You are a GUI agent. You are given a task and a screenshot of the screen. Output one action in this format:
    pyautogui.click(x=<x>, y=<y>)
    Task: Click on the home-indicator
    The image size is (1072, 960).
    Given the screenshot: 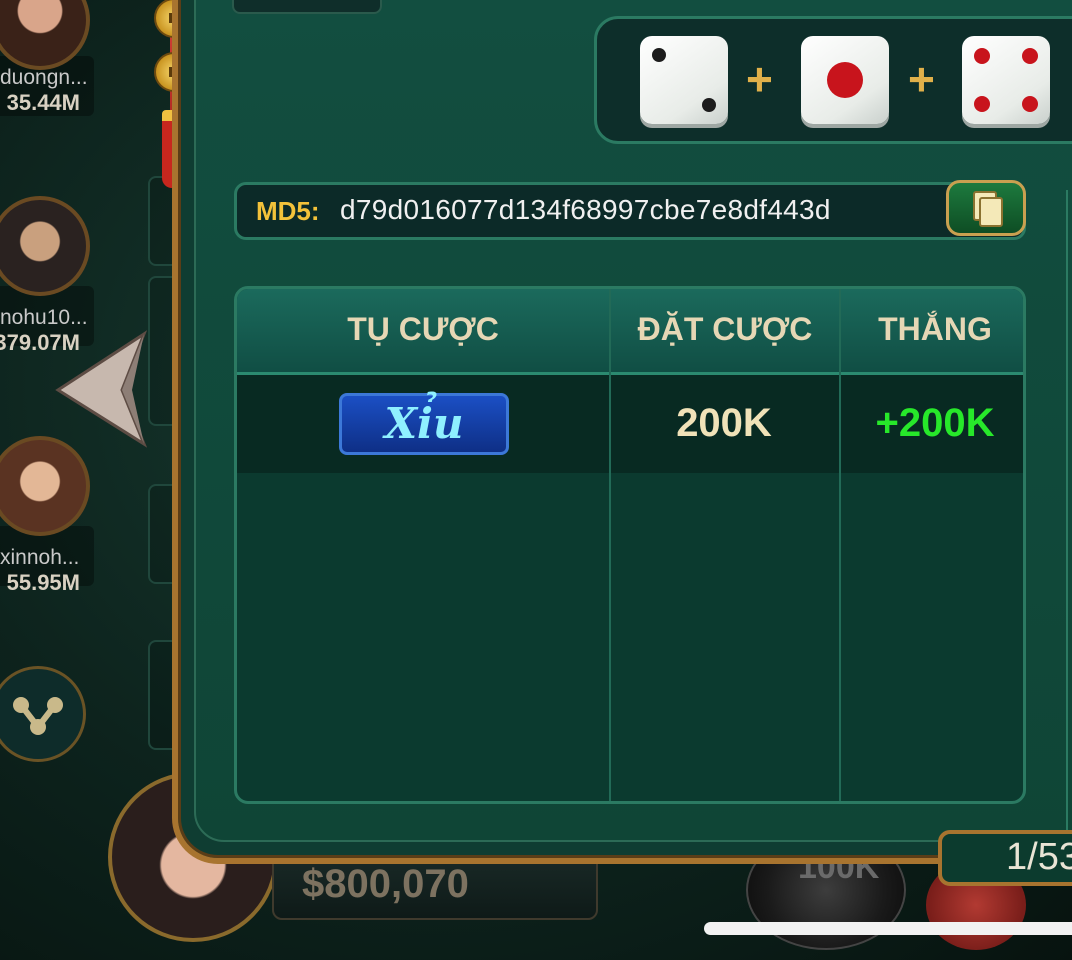 What is the action you would take?
    pyautogui.click(x=888, y=928)
    